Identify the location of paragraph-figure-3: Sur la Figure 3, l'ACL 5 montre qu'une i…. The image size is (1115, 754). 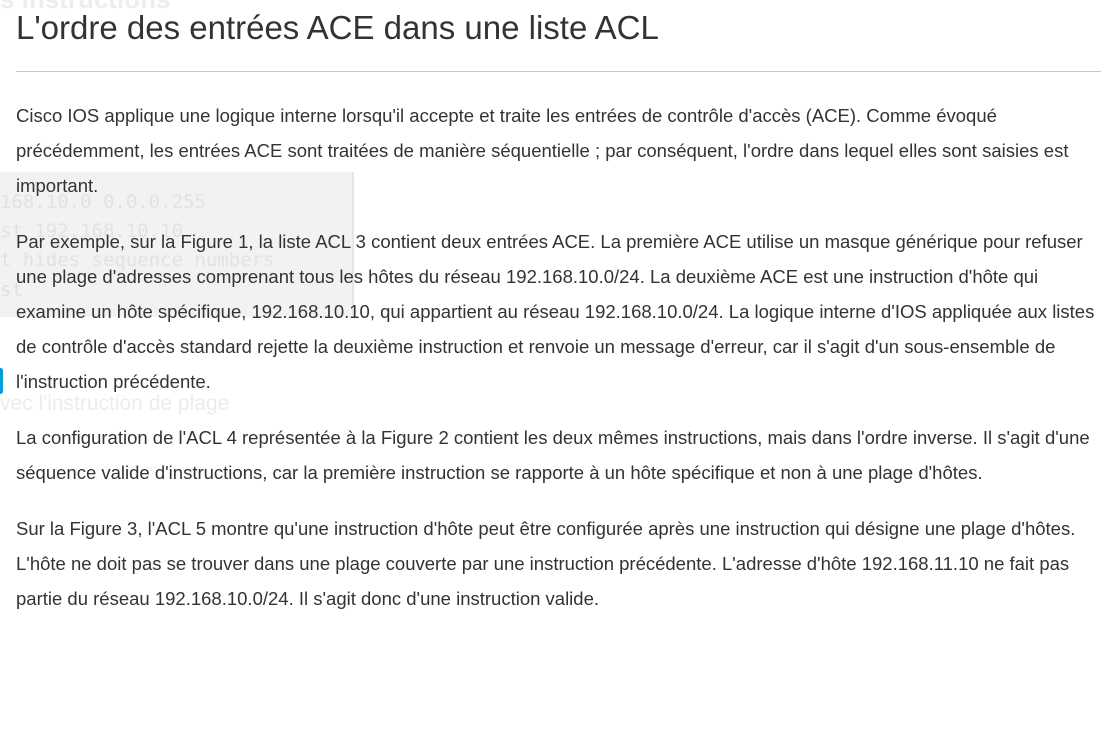
(546, 563).